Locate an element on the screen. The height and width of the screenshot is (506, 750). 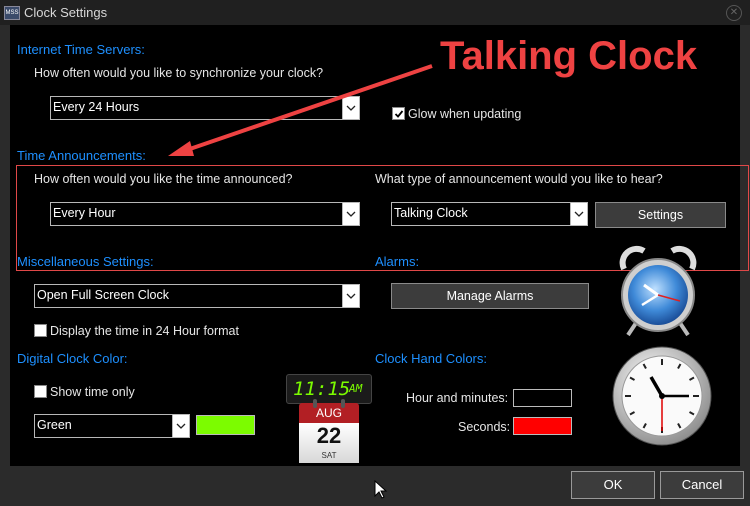
dialog-footer: OK Cancel is located at coordinates (375, 486).